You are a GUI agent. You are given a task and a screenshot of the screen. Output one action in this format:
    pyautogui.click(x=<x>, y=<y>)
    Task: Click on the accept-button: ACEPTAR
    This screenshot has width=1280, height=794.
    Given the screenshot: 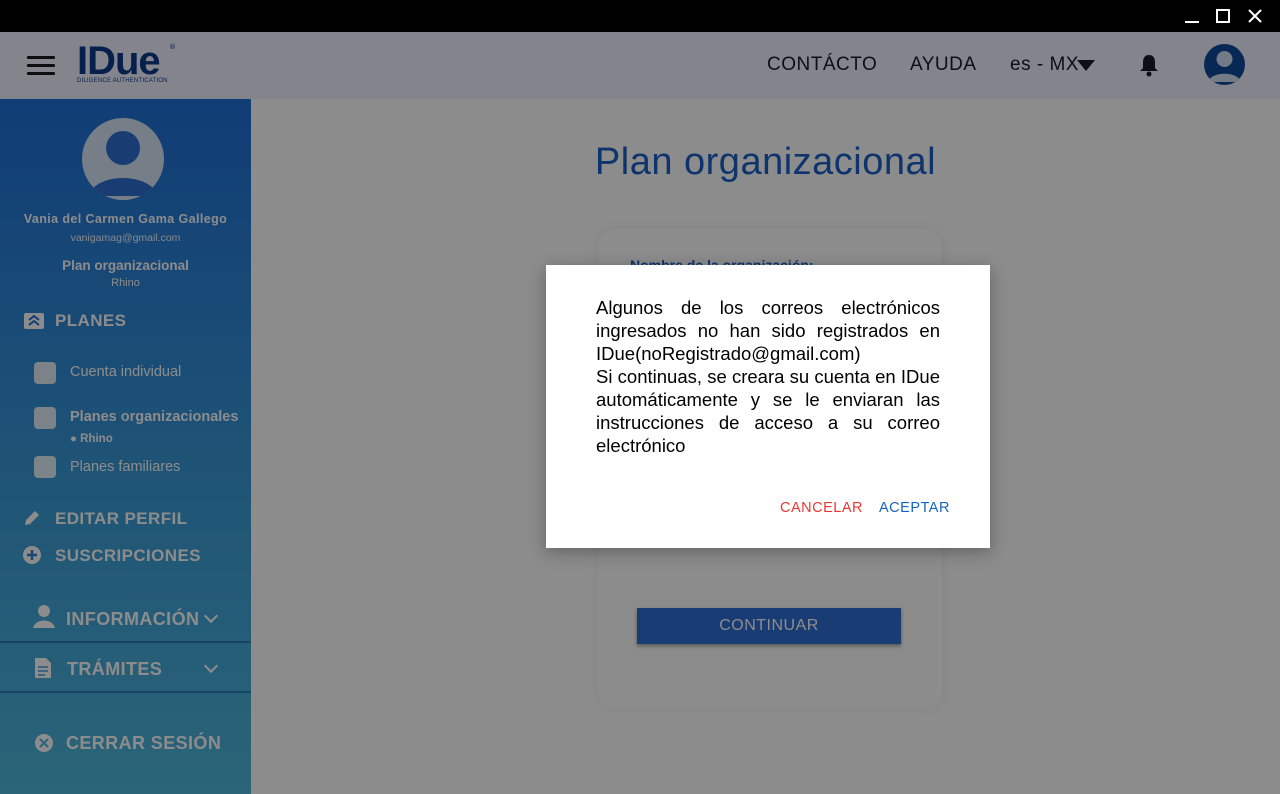 What is the action you would take?
    pyautogui.click(x=914, y=508)
    